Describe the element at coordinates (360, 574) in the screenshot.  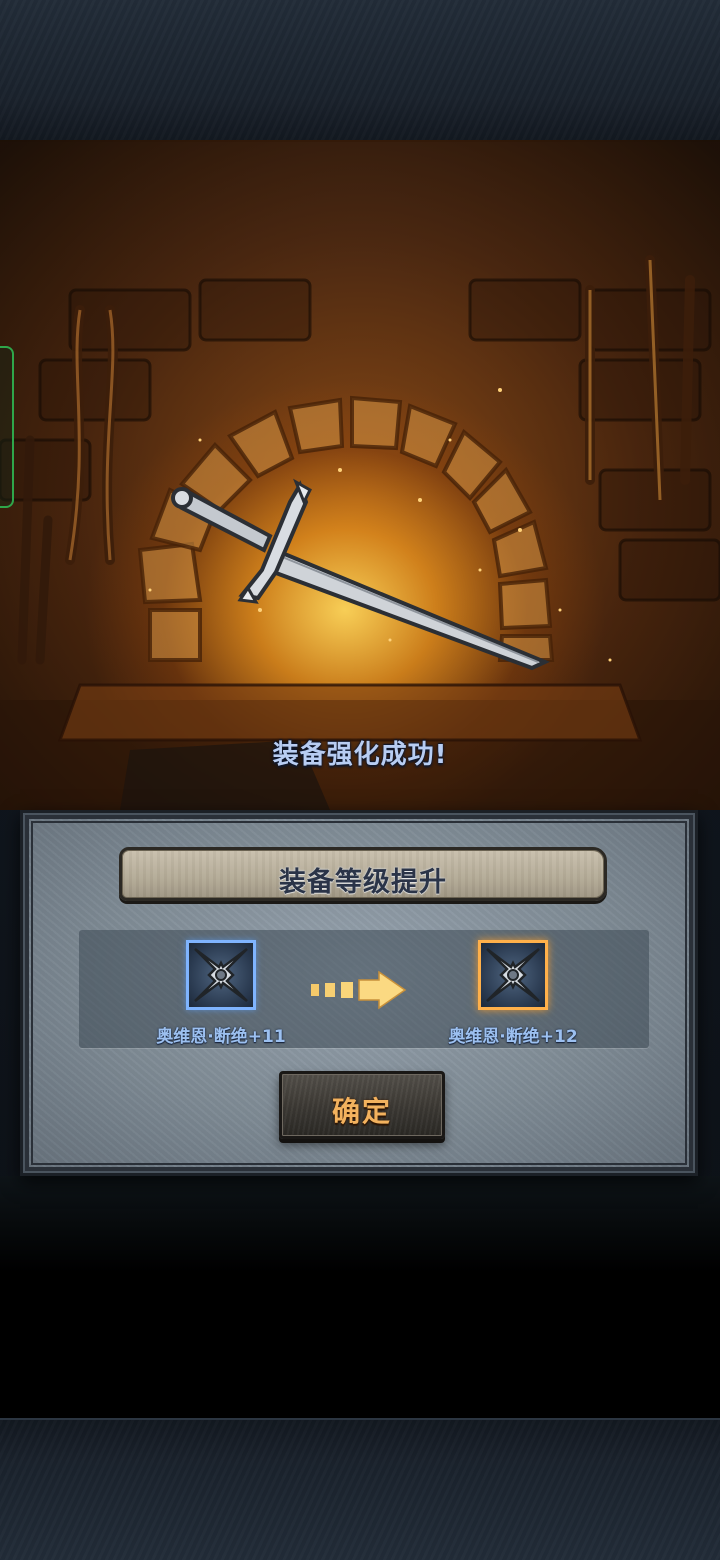
I see `sword-icon` at that location.